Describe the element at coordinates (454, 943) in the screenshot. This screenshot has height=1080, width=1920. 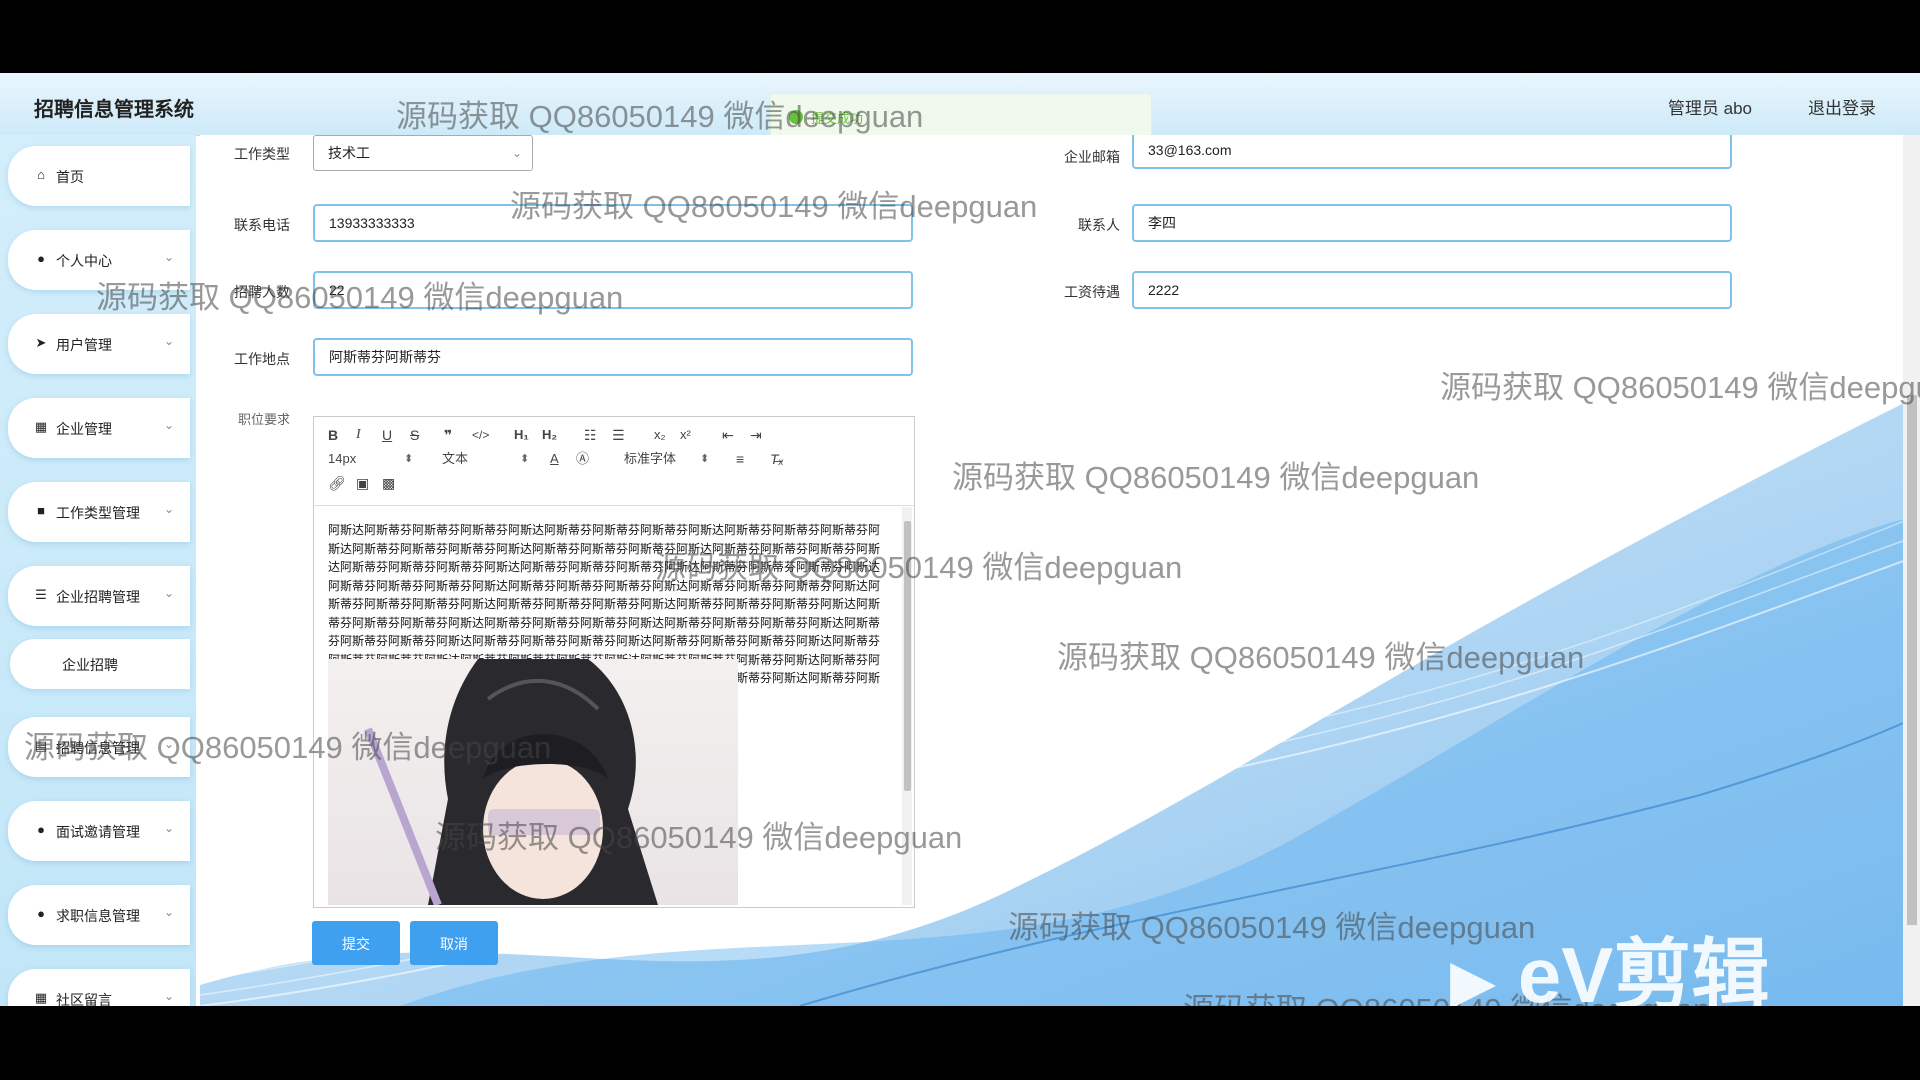
I see `cancel-button: 取消` at that location.